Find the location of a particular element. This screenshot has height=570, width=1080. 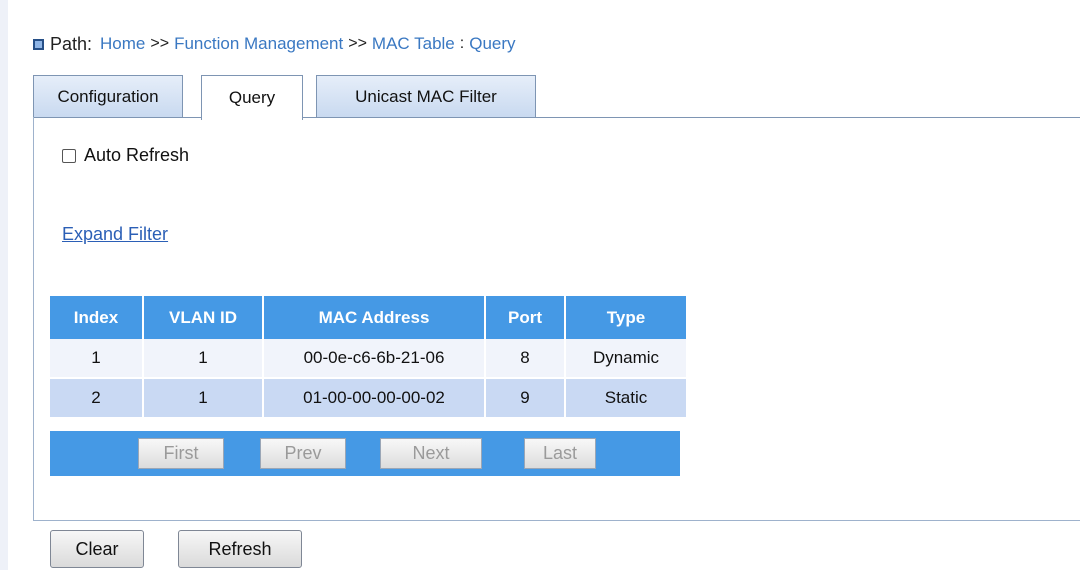

column-header-port: Port is located at coordinates (525, 317).